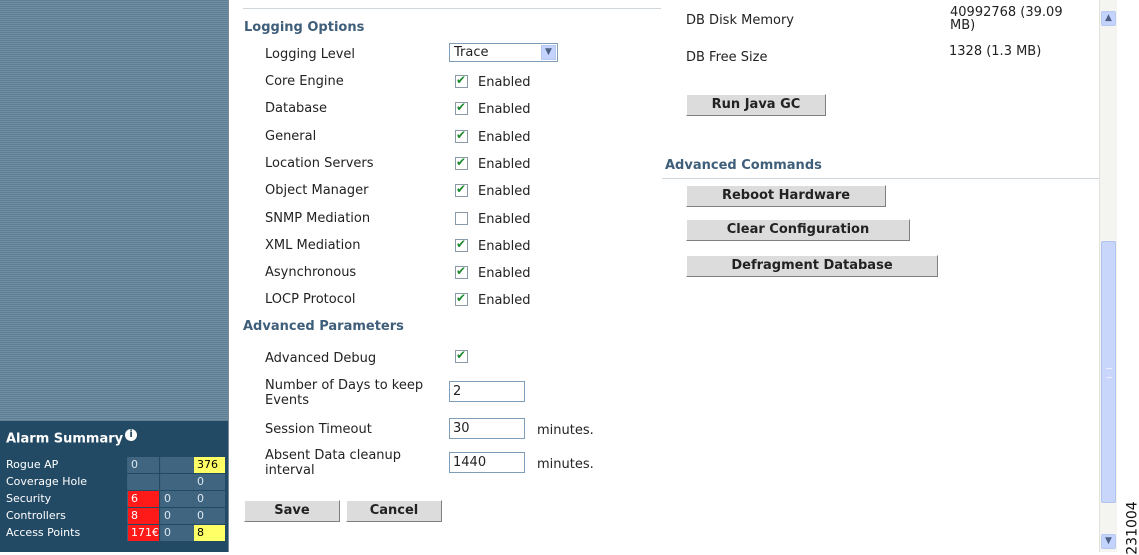  I want to click on advanced-parameters-title: Advanced Parameters, so click(323, 326).